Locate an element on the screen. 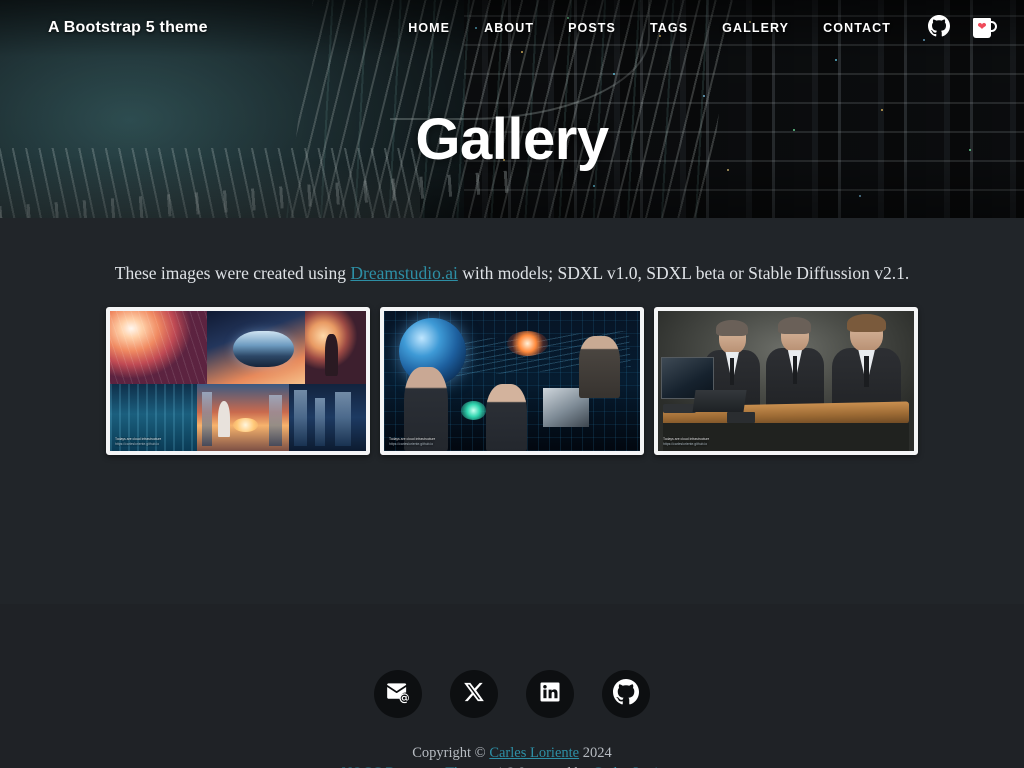  x-twitter-icon is located at coordinates (474, 694).